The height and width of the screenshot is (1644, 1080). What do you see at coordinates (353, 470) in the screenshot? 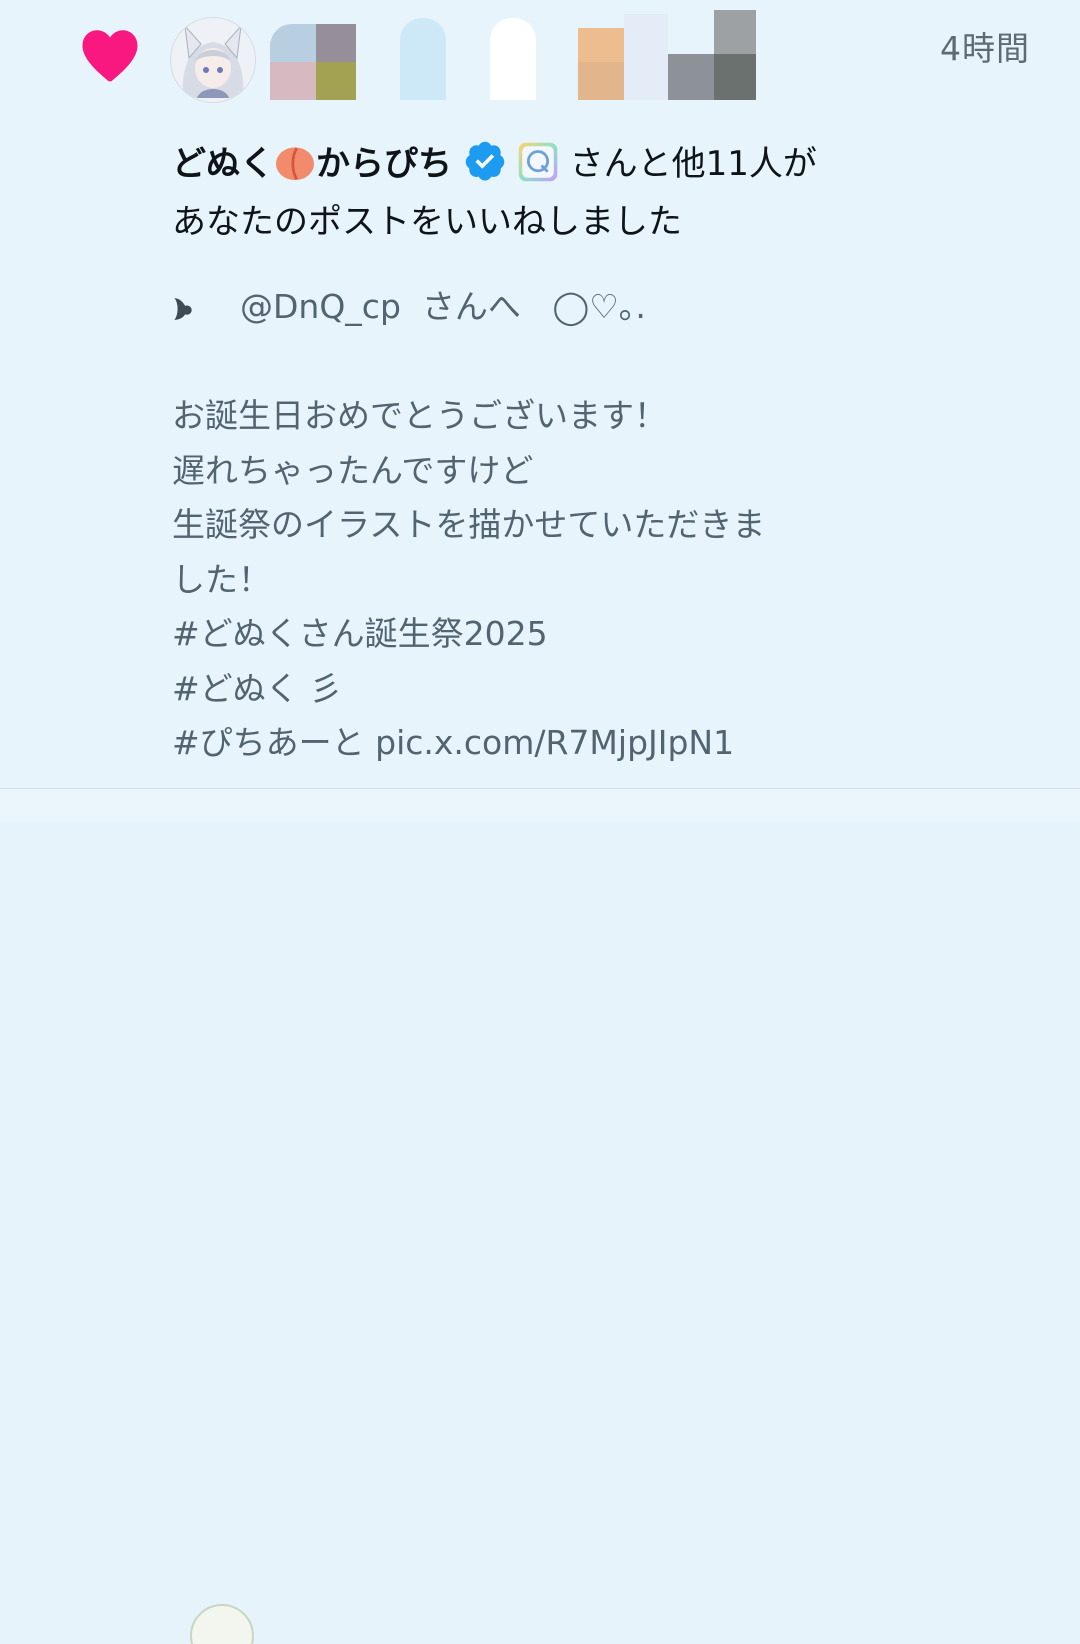
I see `post-line: 遅れちゃったんですけど` at bounding box center [353, 470].